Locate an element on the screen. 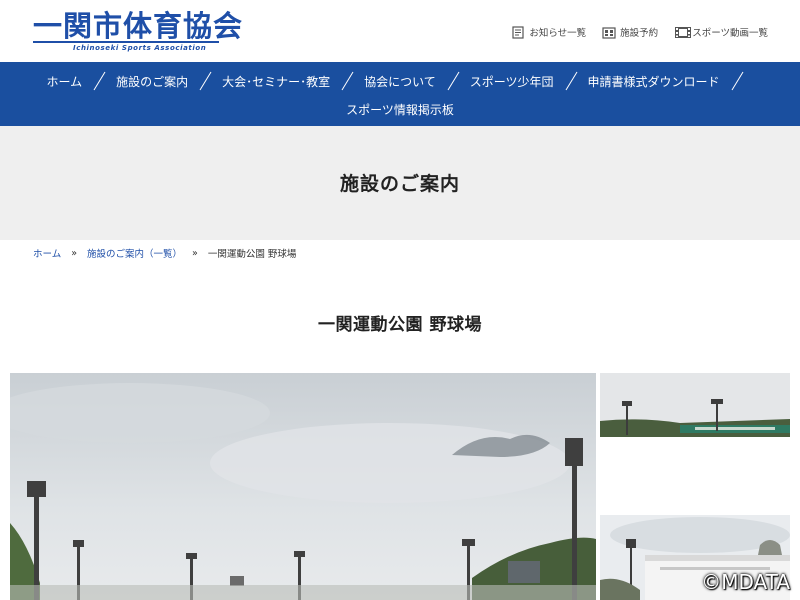 Image resolution: width=800 pixels, height=600 pixels. nav-item-bulletin-board: スポーツ情報掲示板 is located at coordinates (400, 109).